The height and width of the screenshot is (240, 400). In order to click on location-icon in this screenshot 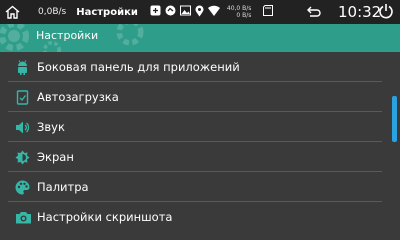, I will do `click(199, 12)`.